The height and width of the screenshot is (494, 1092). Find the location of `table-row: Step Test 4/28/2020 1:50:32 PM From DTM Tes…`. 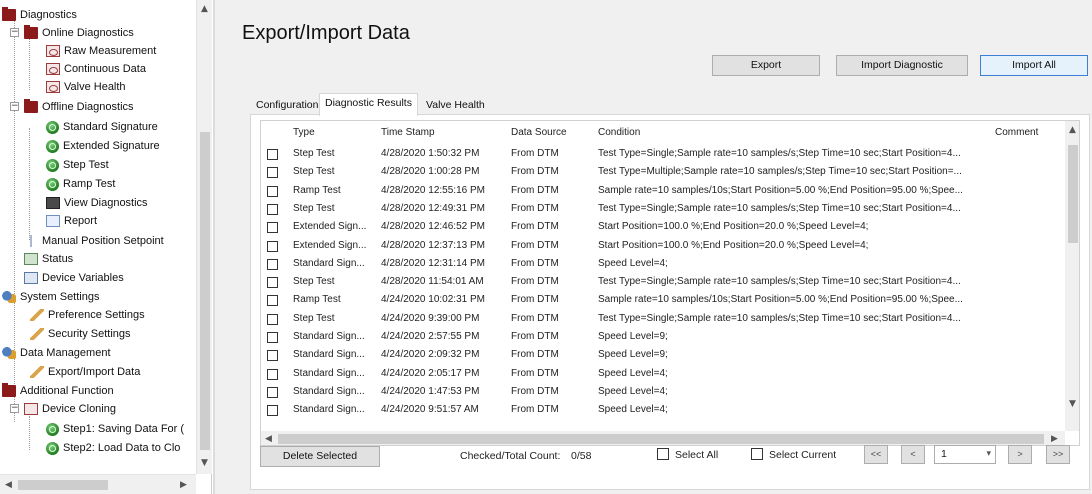

table-row: Step Test 4/28/2020 1:50:32 PM From DTM Tes… is located at coordinates (663, 155).